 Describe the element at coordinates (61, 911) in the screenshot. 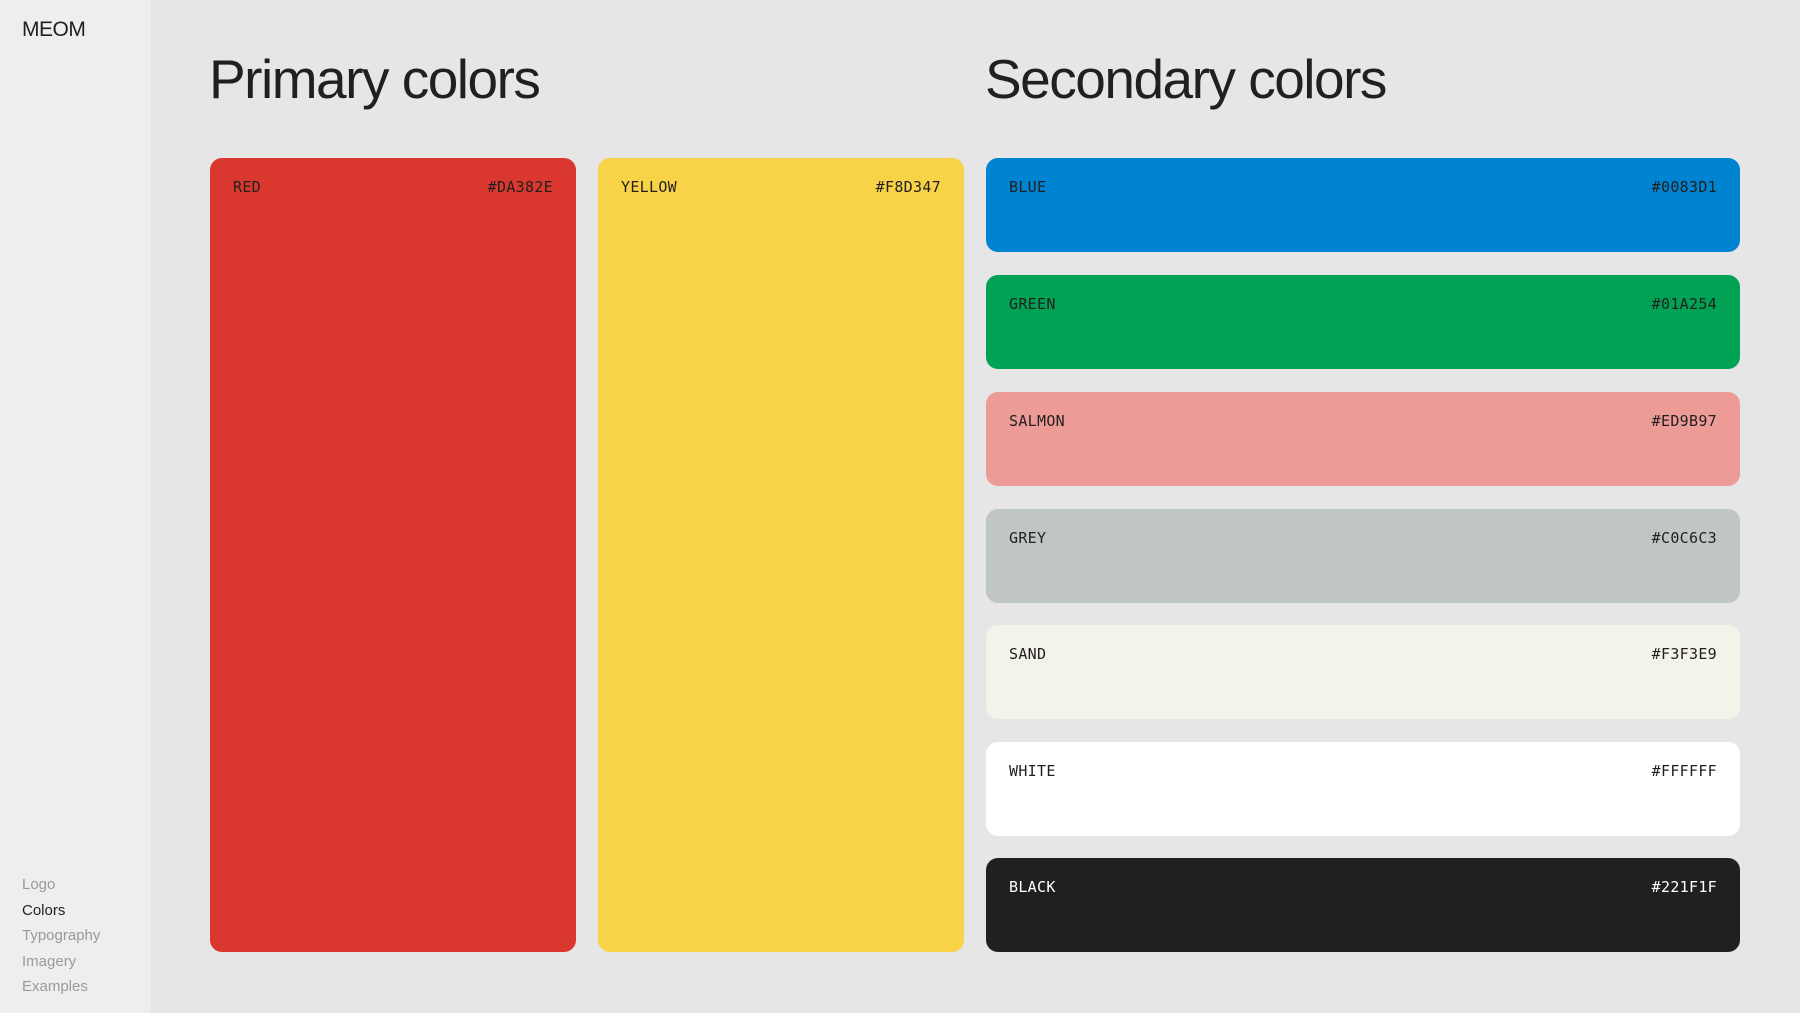

I see `nav-item-colors: Colors` at that location.